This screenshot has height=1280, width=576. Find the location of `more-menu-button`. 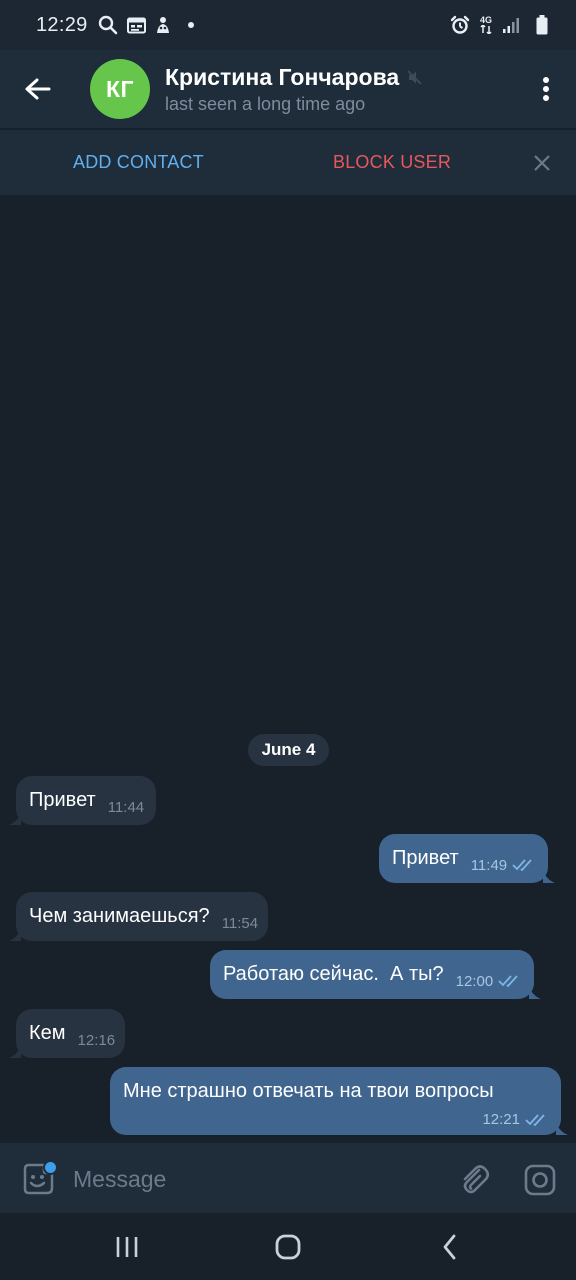

more-menu-button is located at coordinates (546, 89).